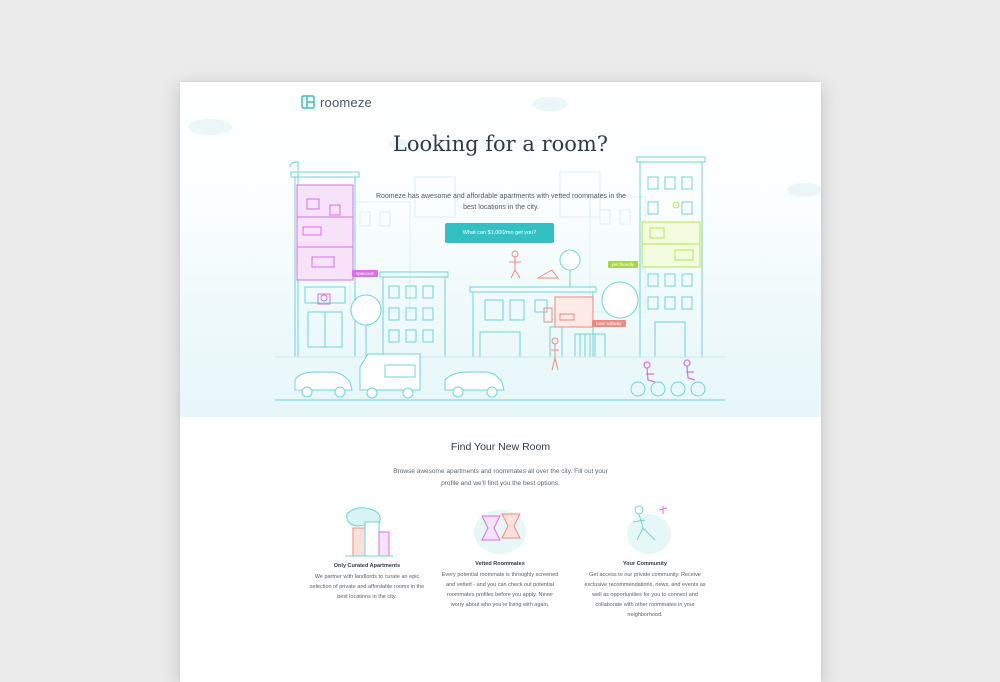  What do you see at coordinates (500, 532) in the screenshot?
I see `roommates-icon` at bounding box center [500, 532].